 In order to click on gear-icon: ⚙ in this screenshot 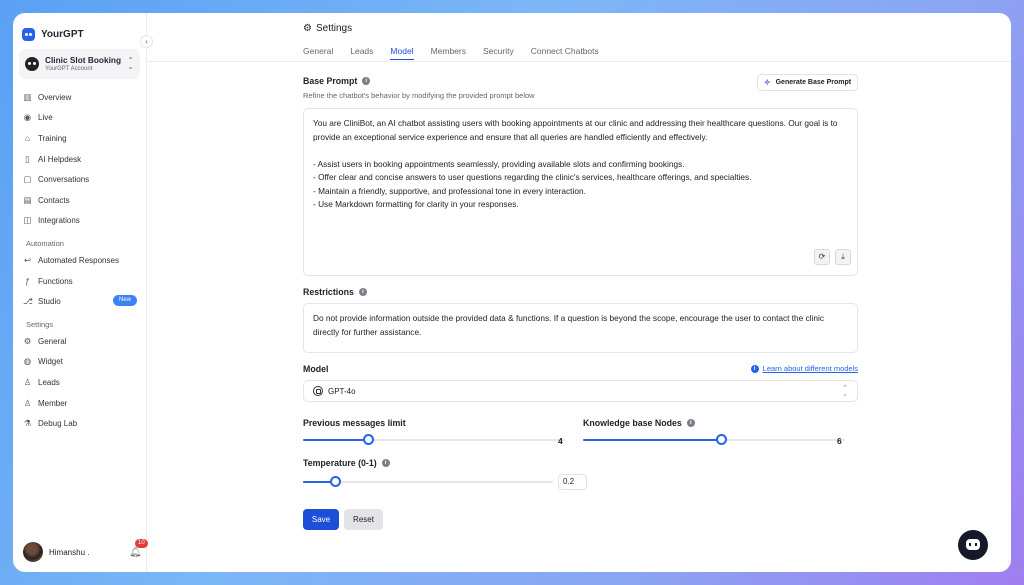, I will do `click(307, 28)`.